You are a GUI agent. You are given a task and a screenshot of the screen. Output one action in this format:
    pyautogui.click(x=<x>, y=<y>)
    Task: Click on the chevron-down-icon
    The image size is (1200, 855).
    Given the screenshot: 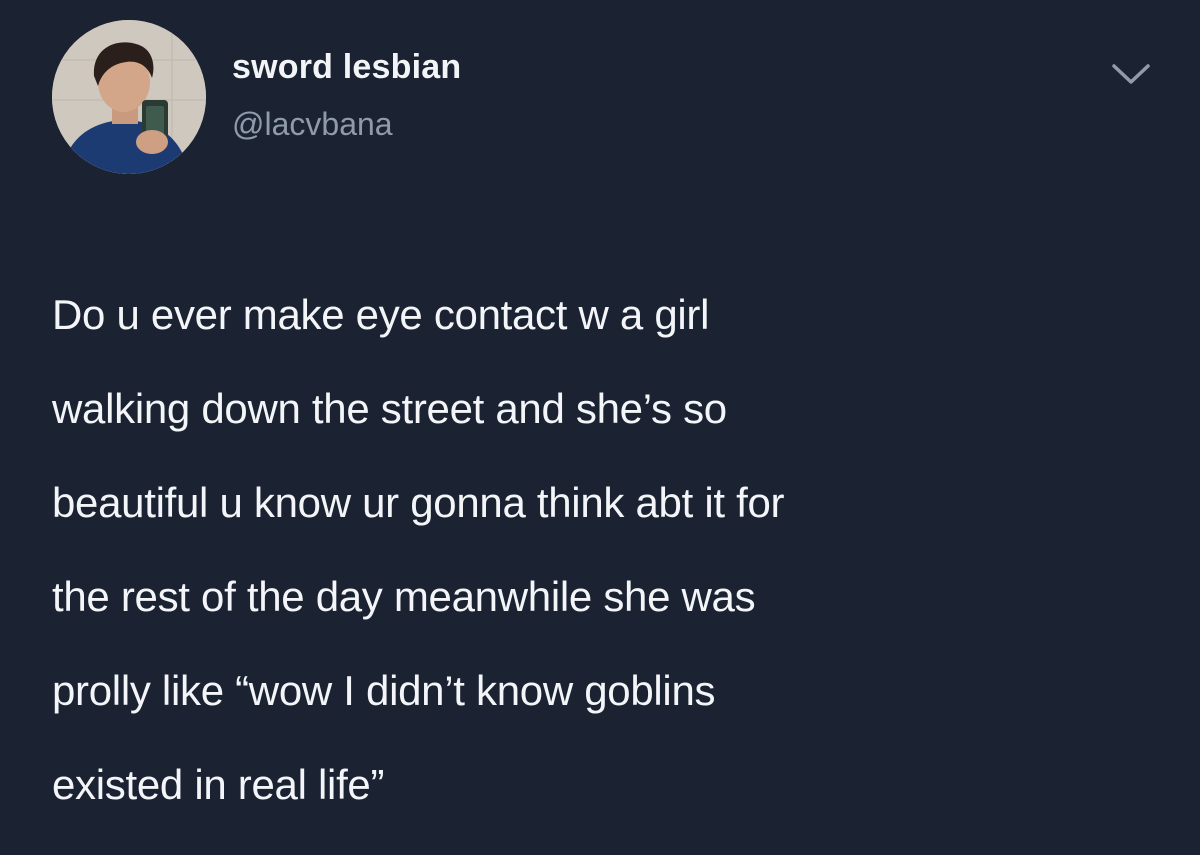 What is the action you would take?
    pyautogui.click(x=1131, y=74)
    